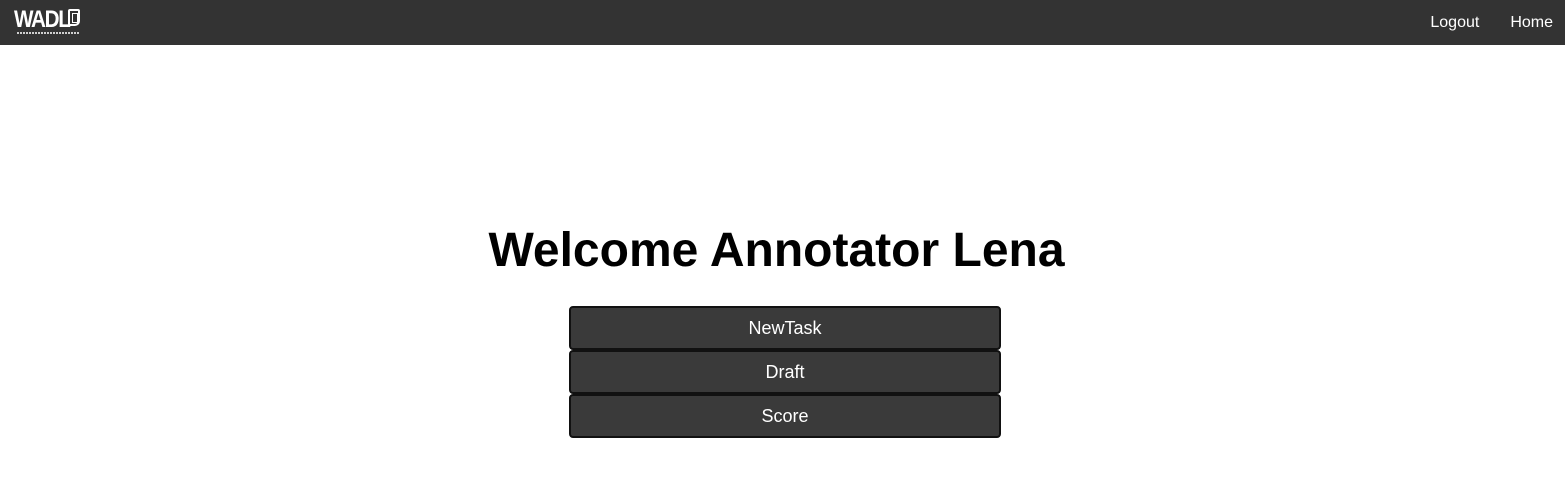 This screenshot has width=1565, height=484. Describe the element at coordinates (782, 22) in the screenshot. I see `top-navbar: WADL Logout Home` at that location.